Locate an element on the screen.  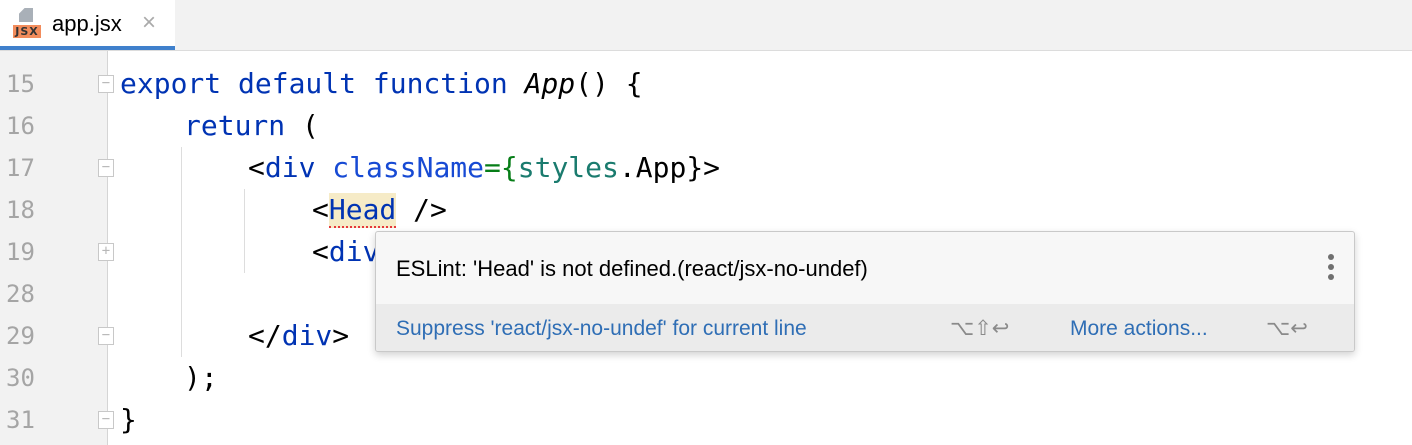
more-actions-shortcut: ⌥↩ is located at coordinates (1287, 328).